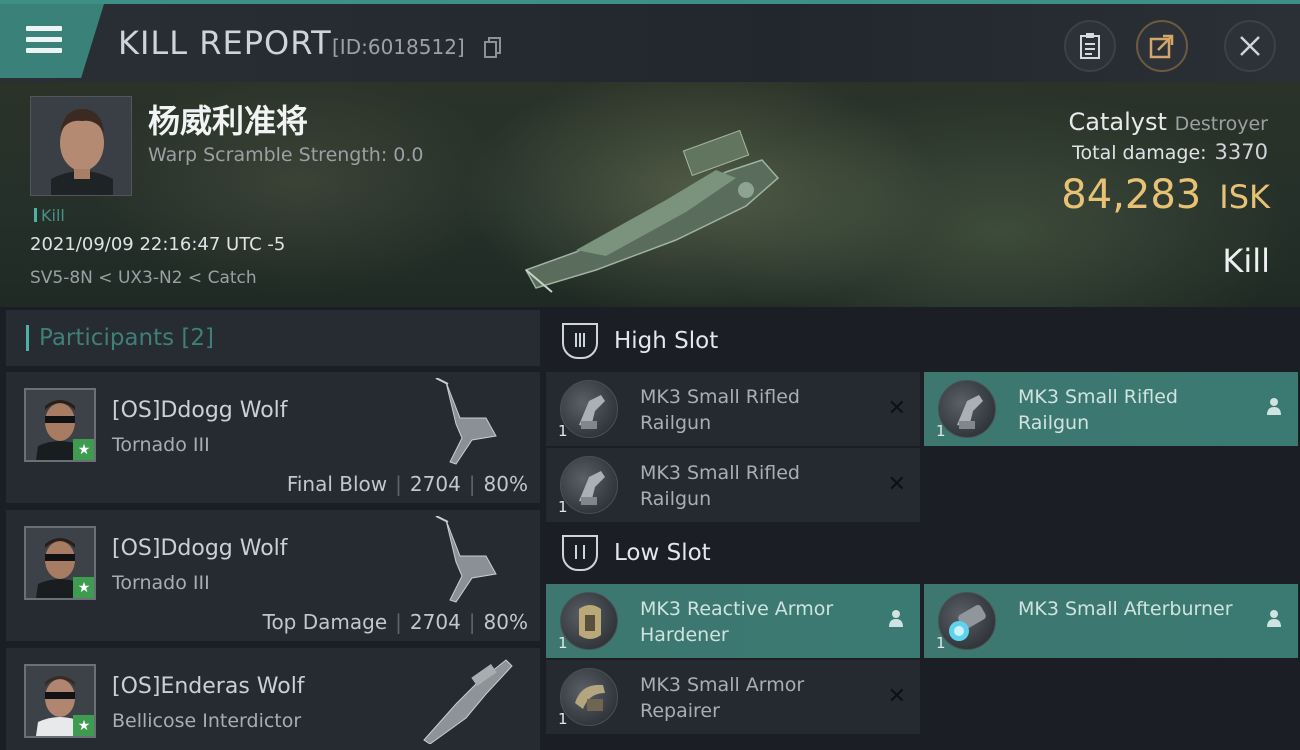 Image resolution: width=1300 pixels, height=750 pixels. What do you see at coordinates (207, 721) in the screenshot?
I see `participant-ship: Bellicose Interdictor` at bounding box center [207, 721].